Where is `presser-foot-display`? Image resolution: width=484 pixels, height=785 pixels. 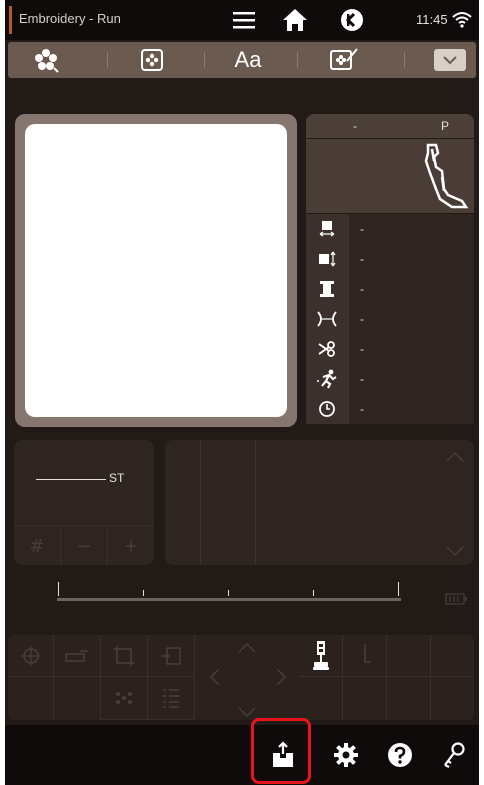
presser-foot-display is located at coordinates (390, 176).